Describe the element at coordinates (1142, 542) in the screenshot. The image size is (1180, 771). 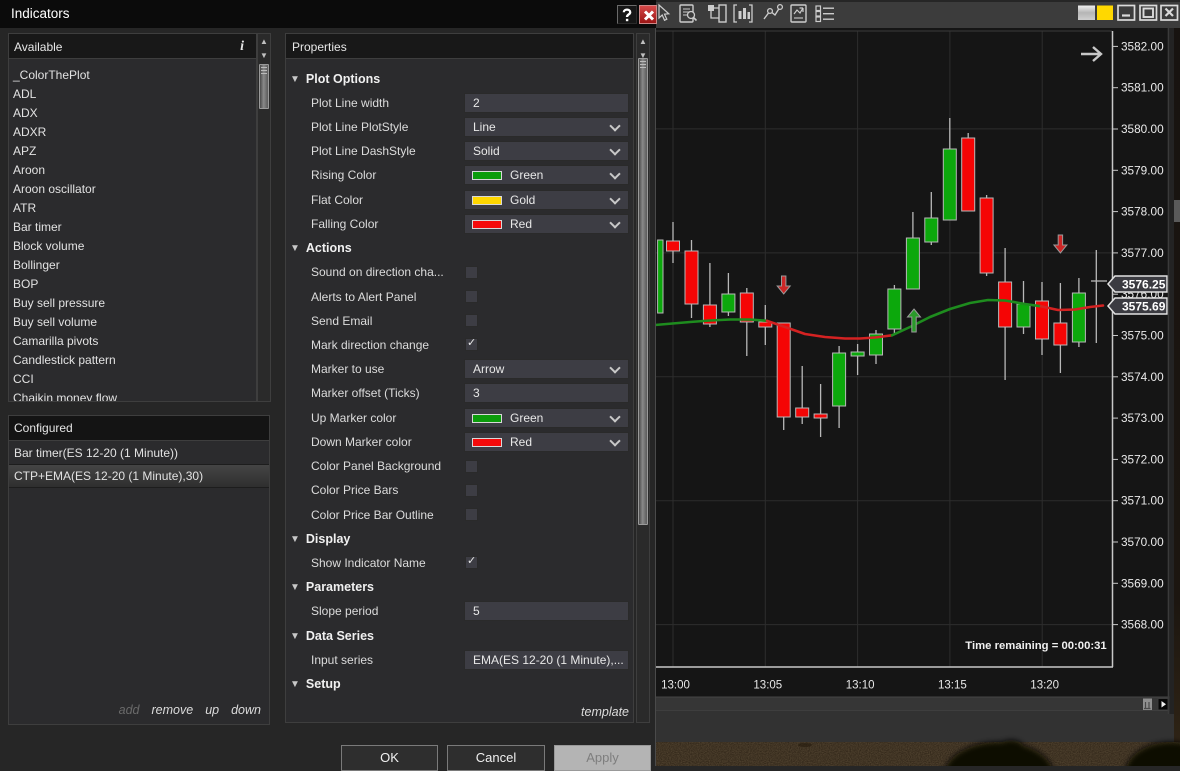
I see `svg-text: 3570.00` at that location.